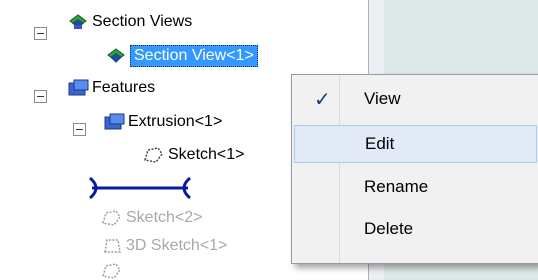 The width and height of the screenshot is (538, 280). I want to click on extrusion-icon, so click(115, 122).